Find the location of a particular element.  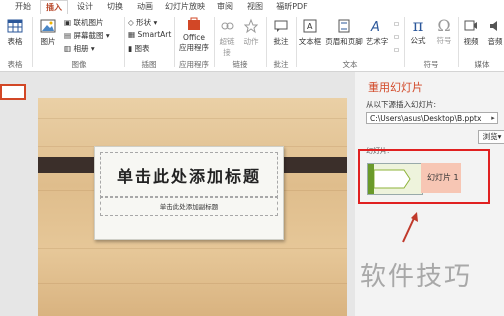

table-icon is located at coordinates (15, 26).